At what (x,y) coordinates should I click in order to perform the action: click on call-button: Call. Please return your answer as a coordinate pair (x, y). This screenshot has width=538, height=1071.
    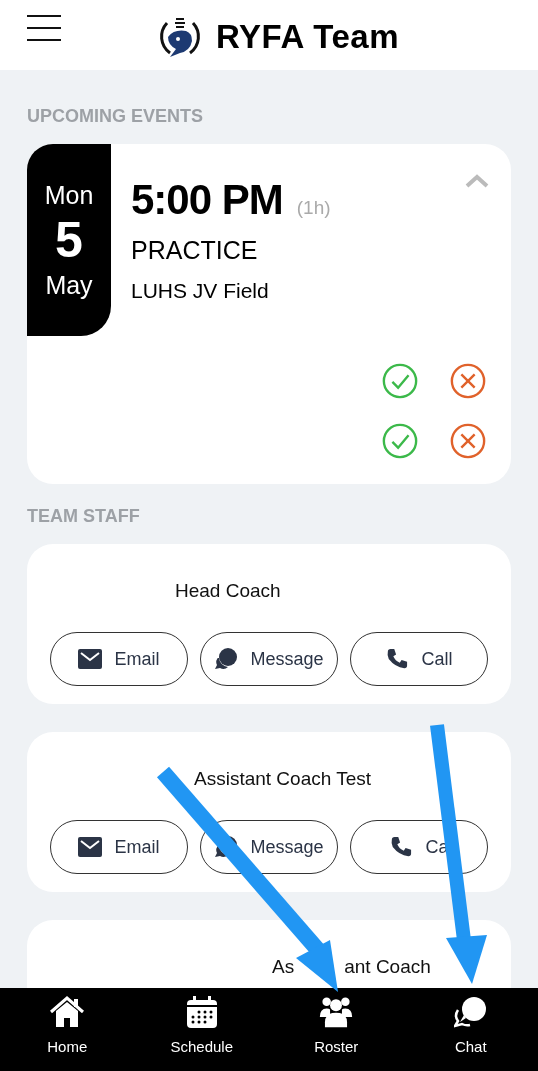
    Looking at the image, I should click on (419, 659).